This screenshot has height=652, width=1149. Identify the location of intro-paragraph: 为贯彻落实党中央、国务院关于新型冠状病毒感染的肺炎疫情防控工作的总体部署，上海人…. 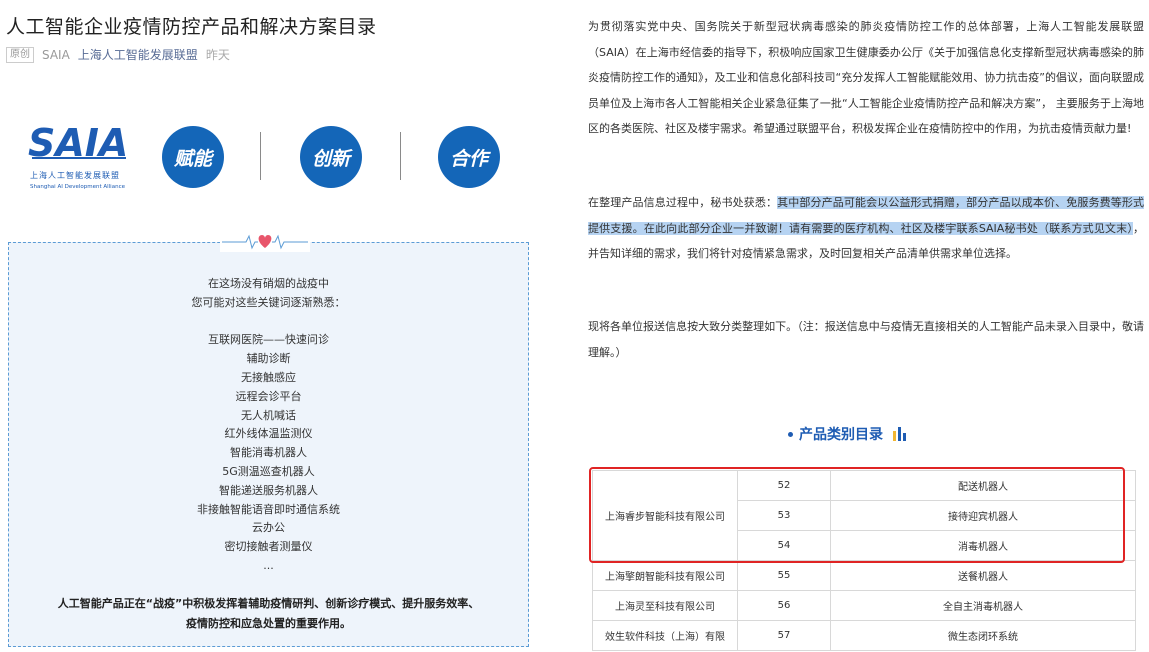
(866, 77).